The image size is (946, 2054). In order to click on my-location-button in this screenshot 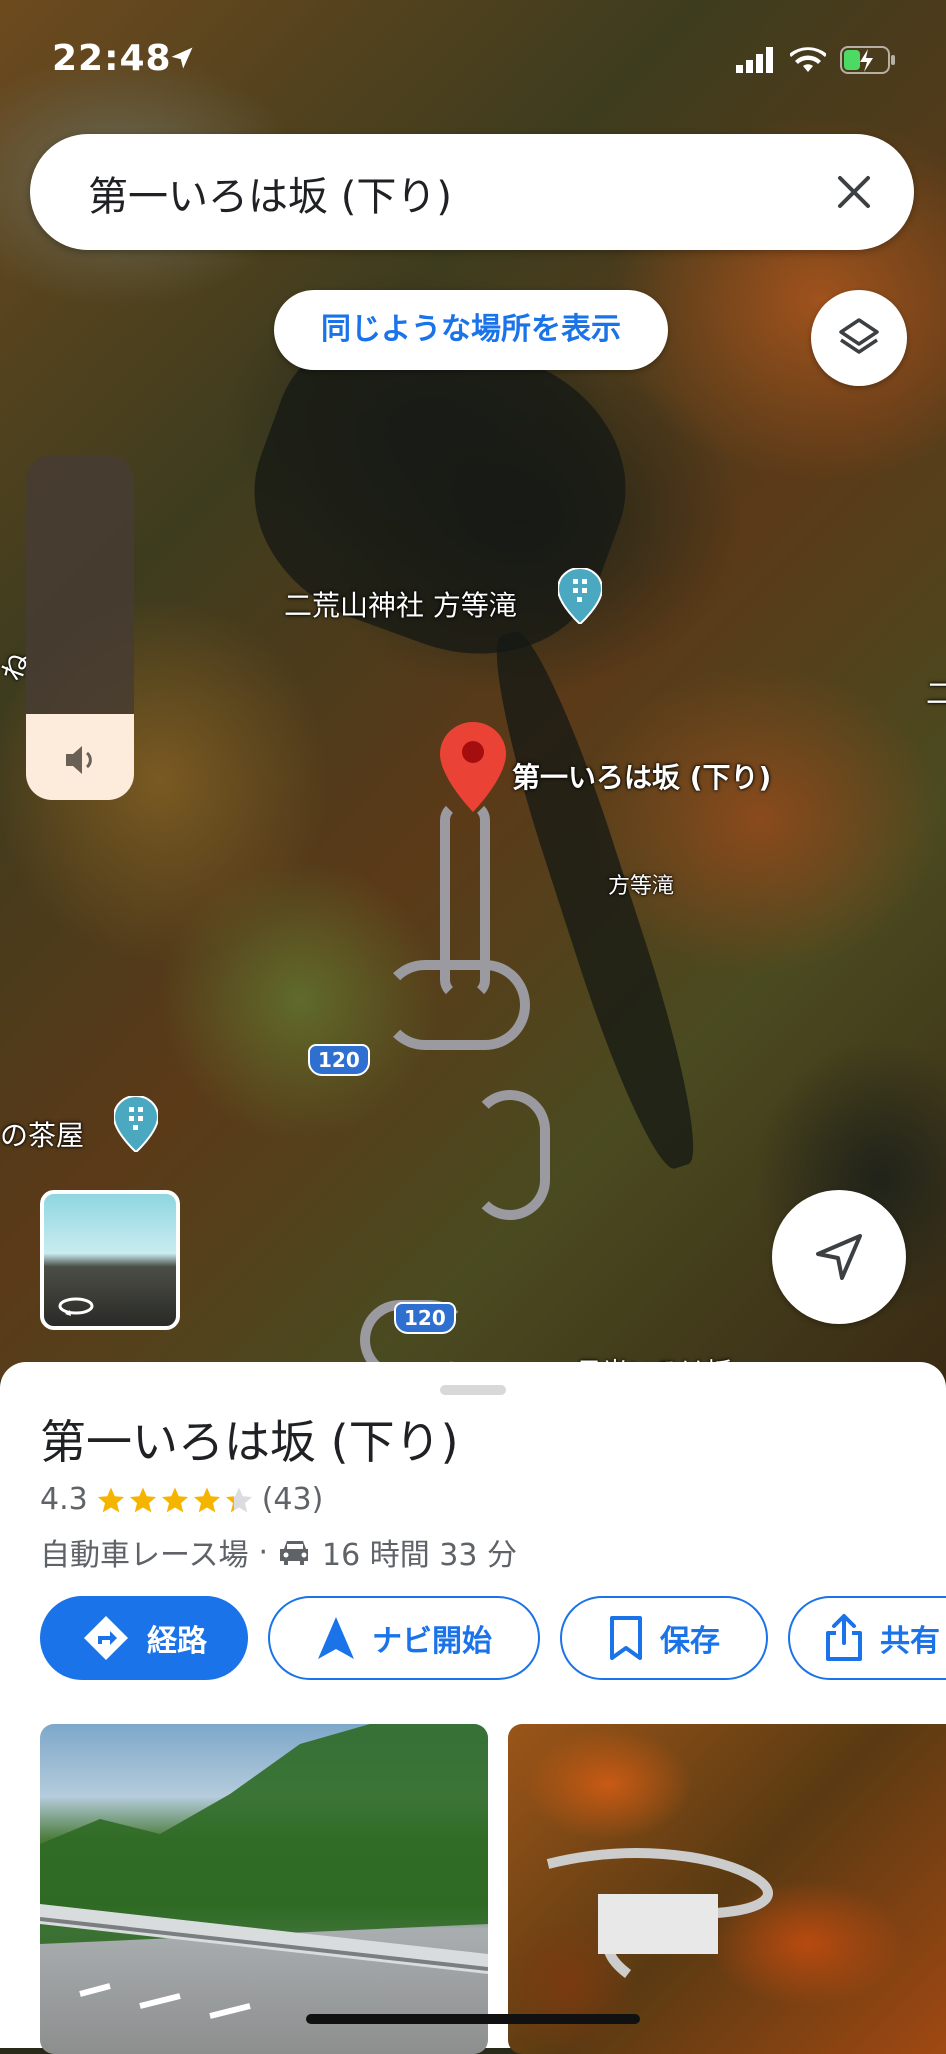, I will do `click(839, 1257)`.